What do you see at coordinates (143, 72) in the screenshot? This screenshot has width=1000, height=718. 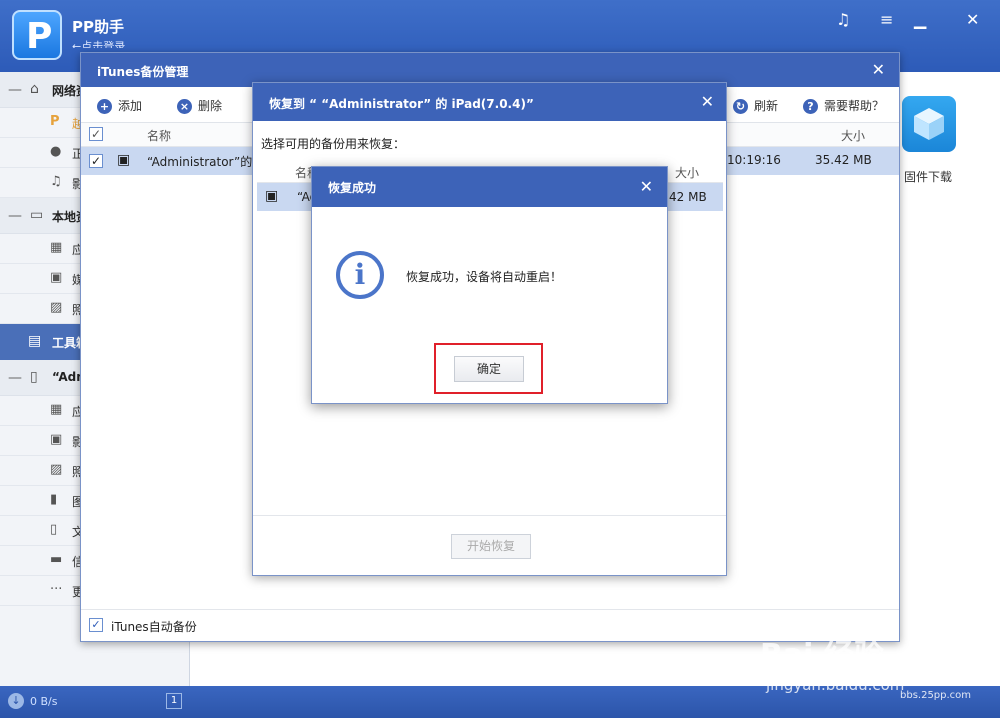 I see `itunes-window-title: iTunes备份管理` at bounding box center [143, 72].